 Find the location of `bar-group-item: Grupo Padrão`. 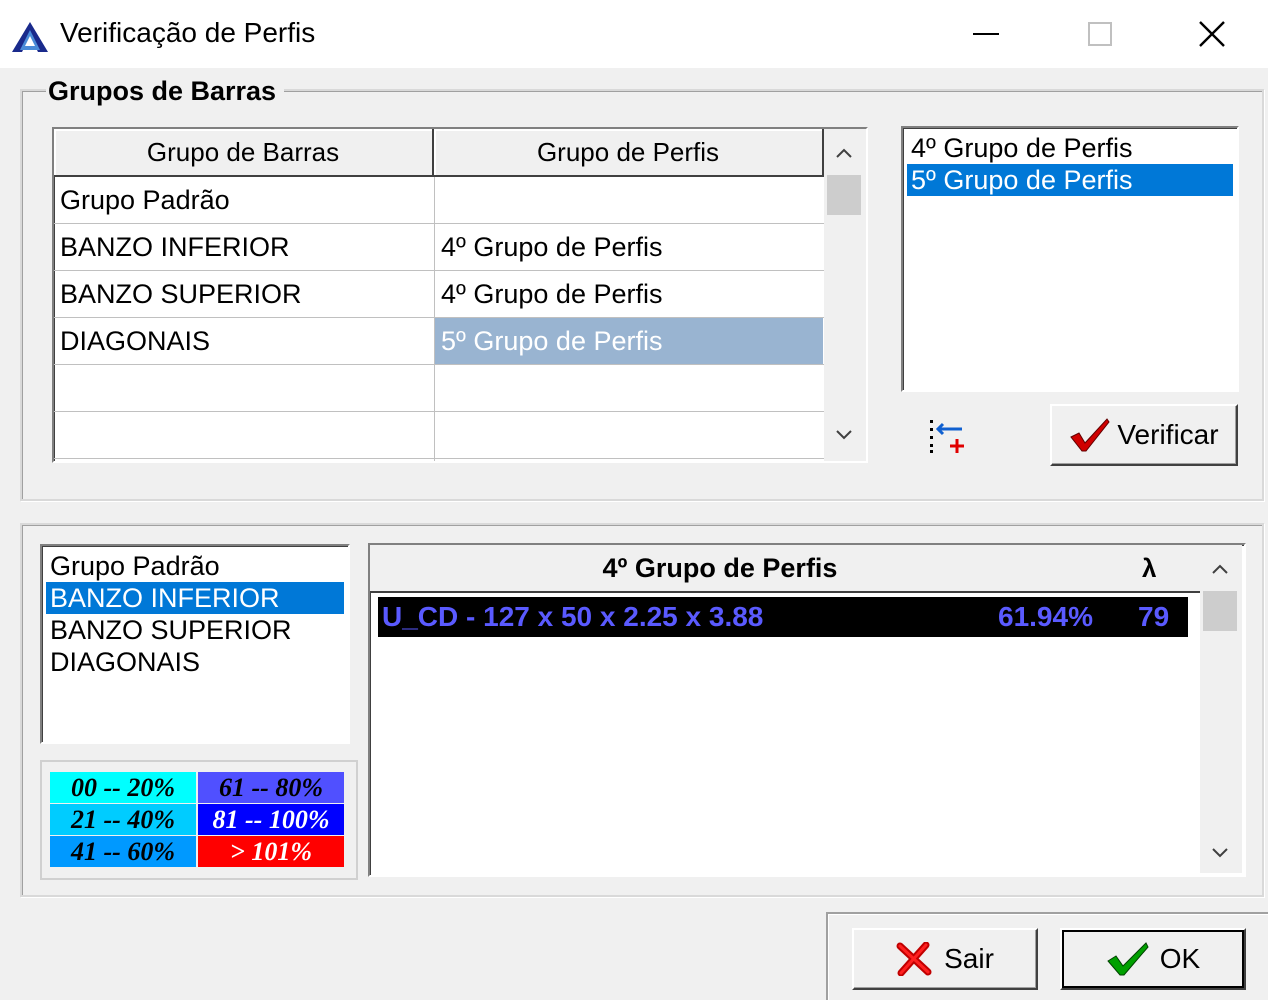

bar-group-item: Grupo Padrão is located at coordinates (195, 566).